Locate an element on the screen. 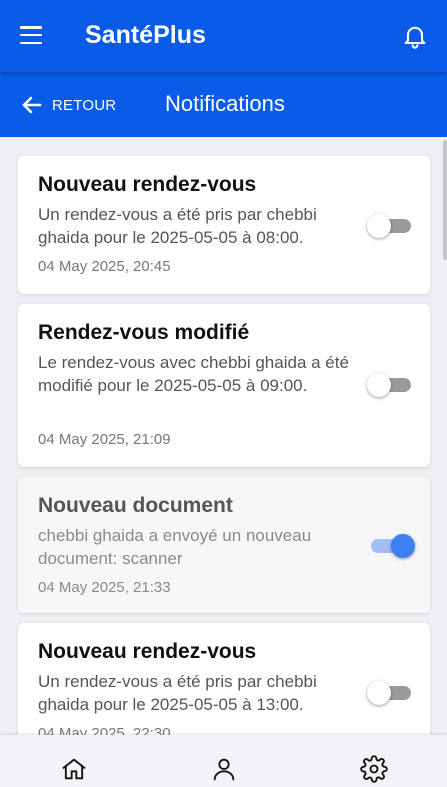  notification-title: Nouveau document is located at coordinates (135, 505).